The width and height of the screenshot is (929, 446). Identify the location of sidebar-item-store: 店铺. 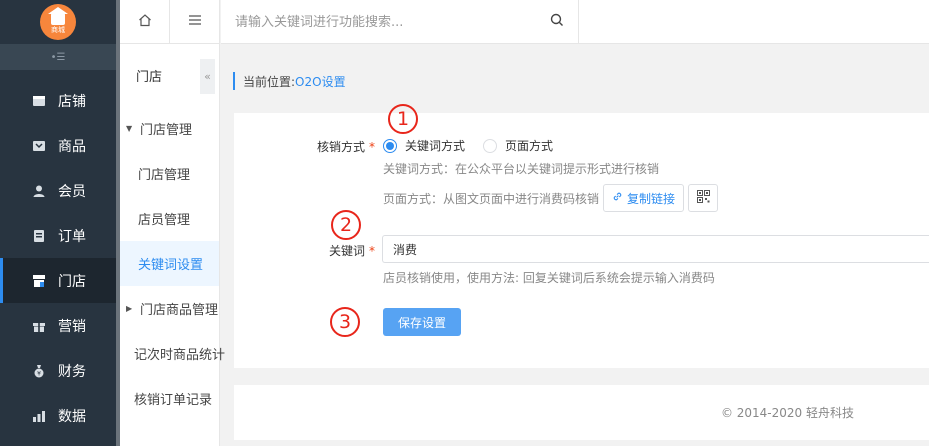
(58, 100).